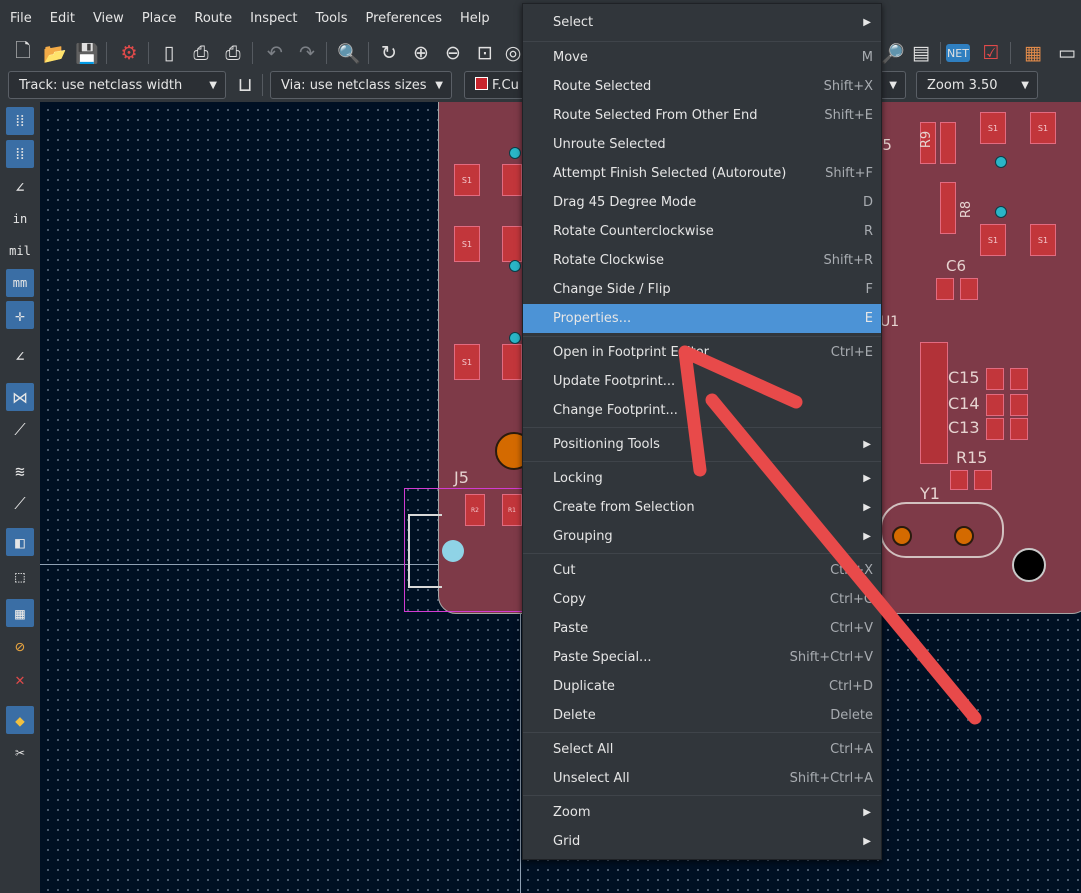 The image size is (1081, 893). I want to click on plot-icon: ⎙, so click(233, 53).